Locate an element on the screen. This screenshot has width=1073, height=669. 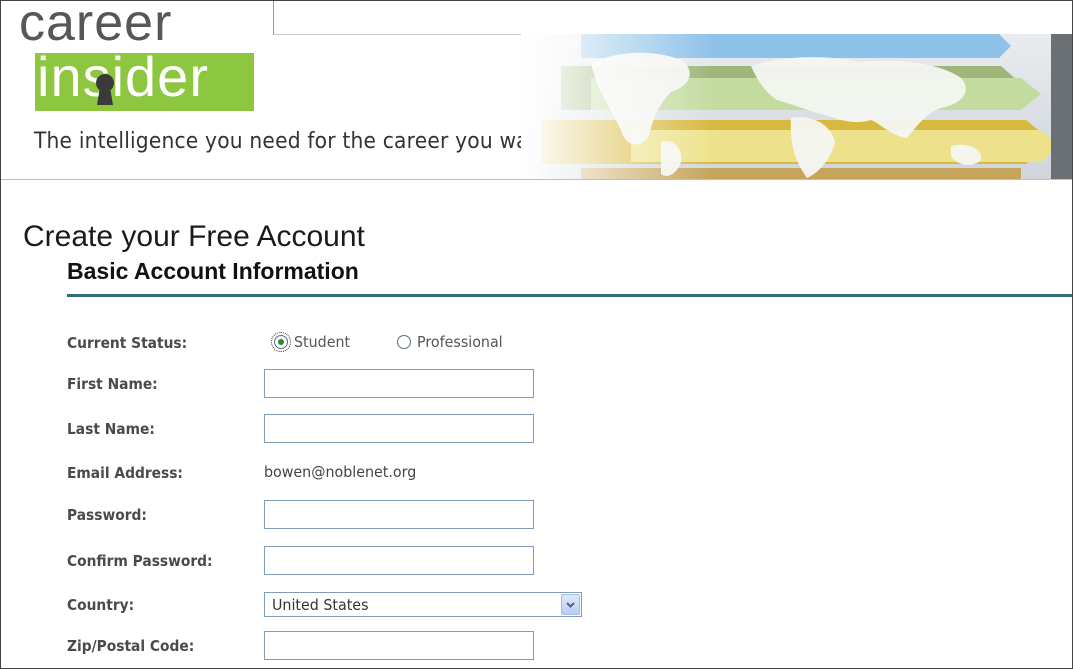
last-name-input is located at coordinates (399, 428).